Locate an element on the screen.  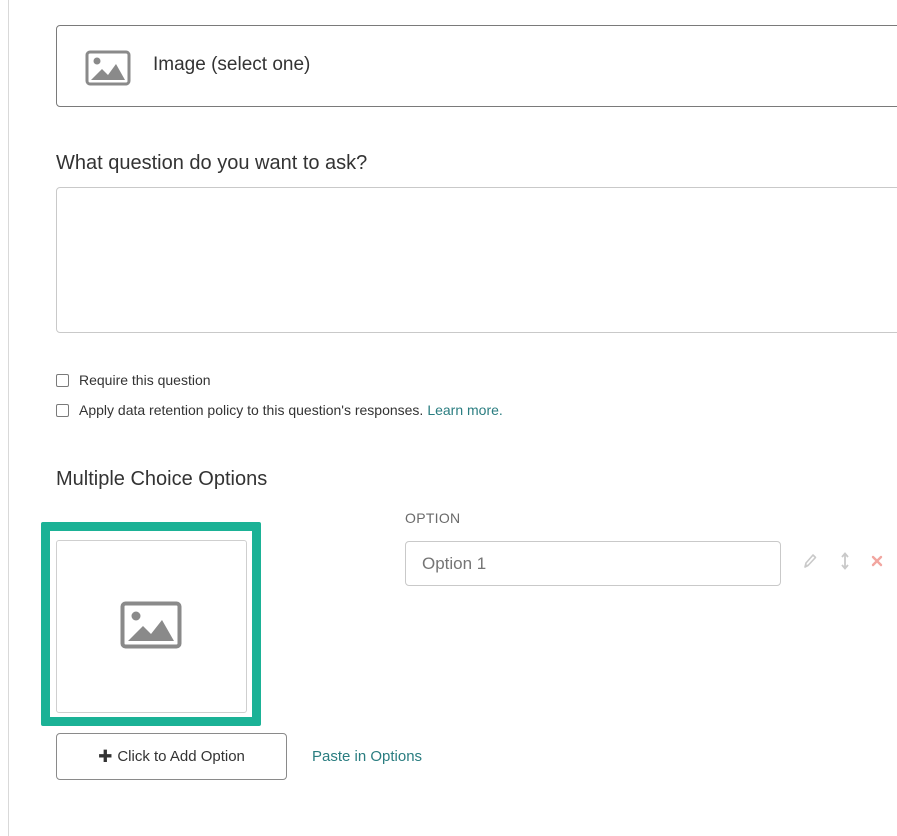
question-type-label: Image (select one) is located at coordinates (232, 64).